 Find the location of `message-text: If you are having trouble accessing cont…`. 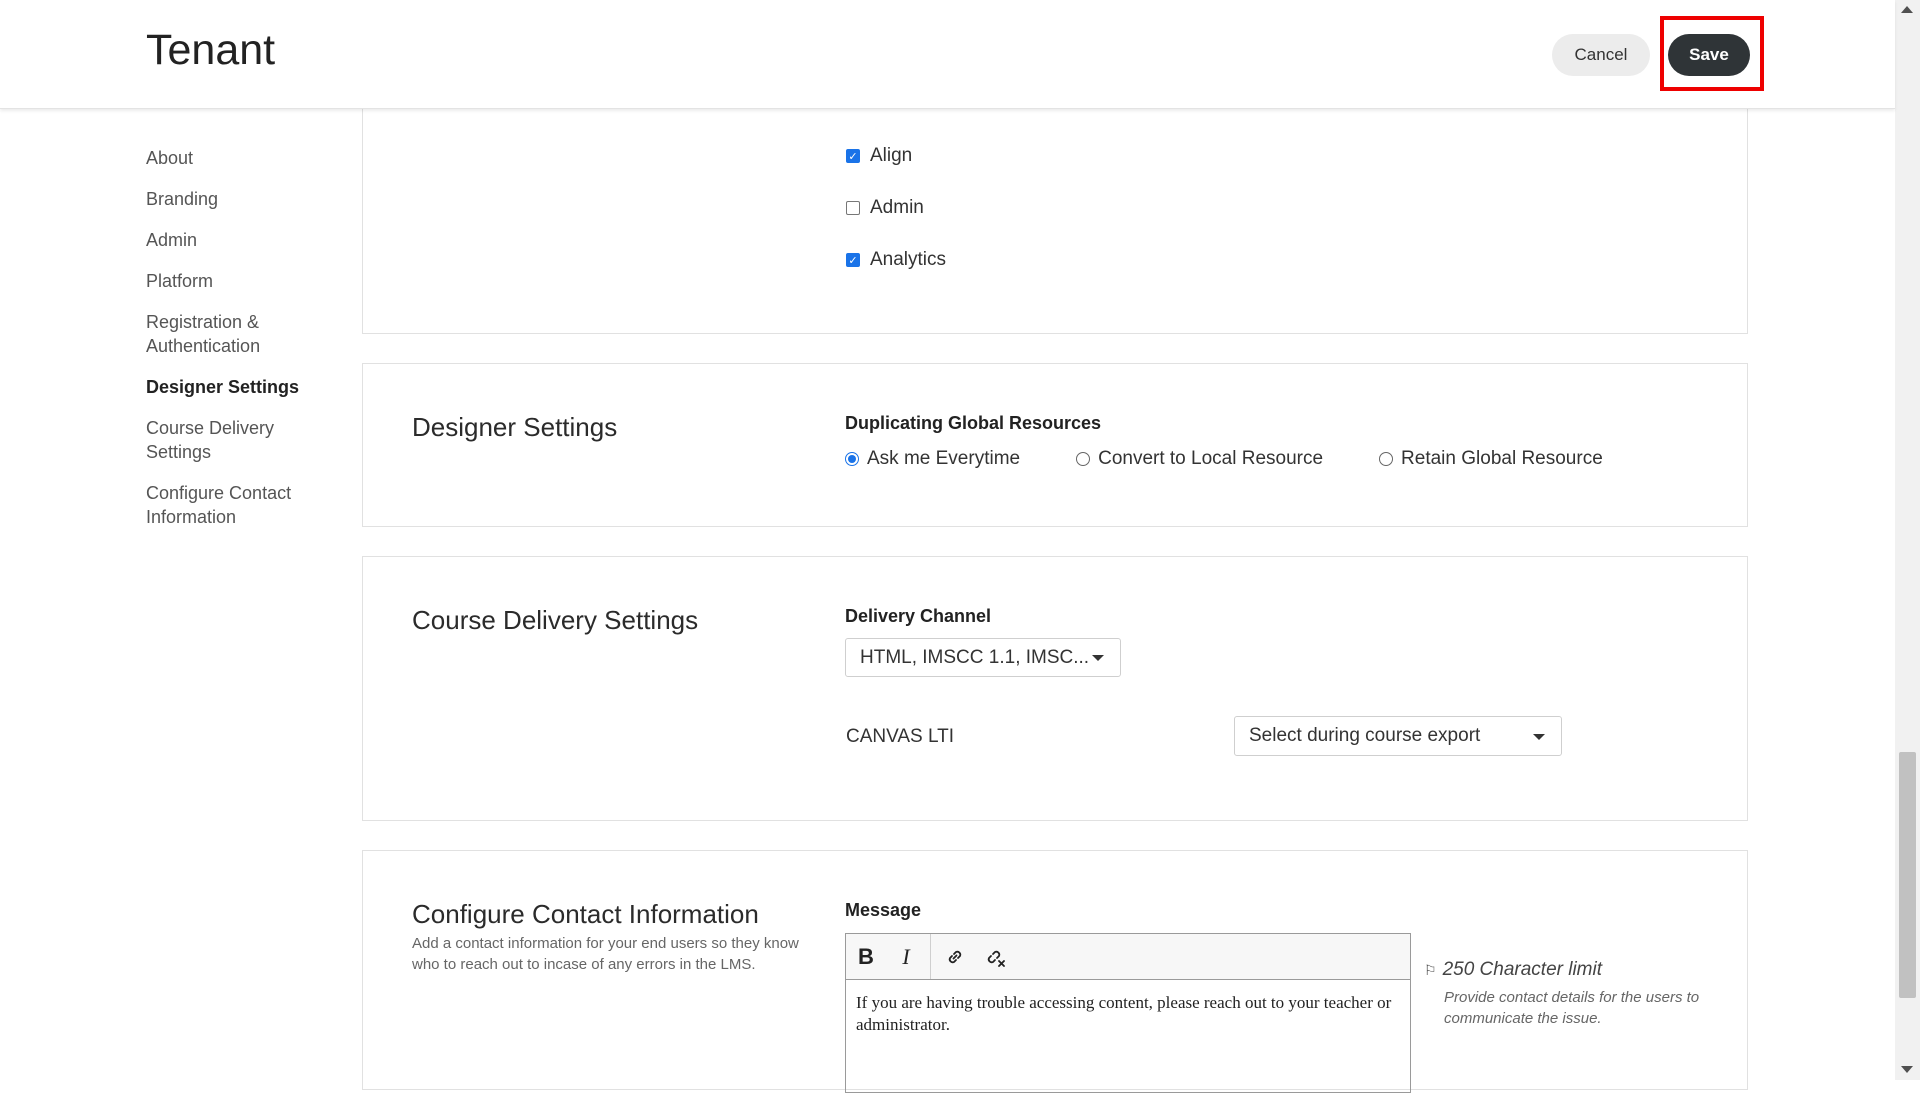

message-text: If you are having trouble accessing cont… is located at coordinates (1128, 1014).